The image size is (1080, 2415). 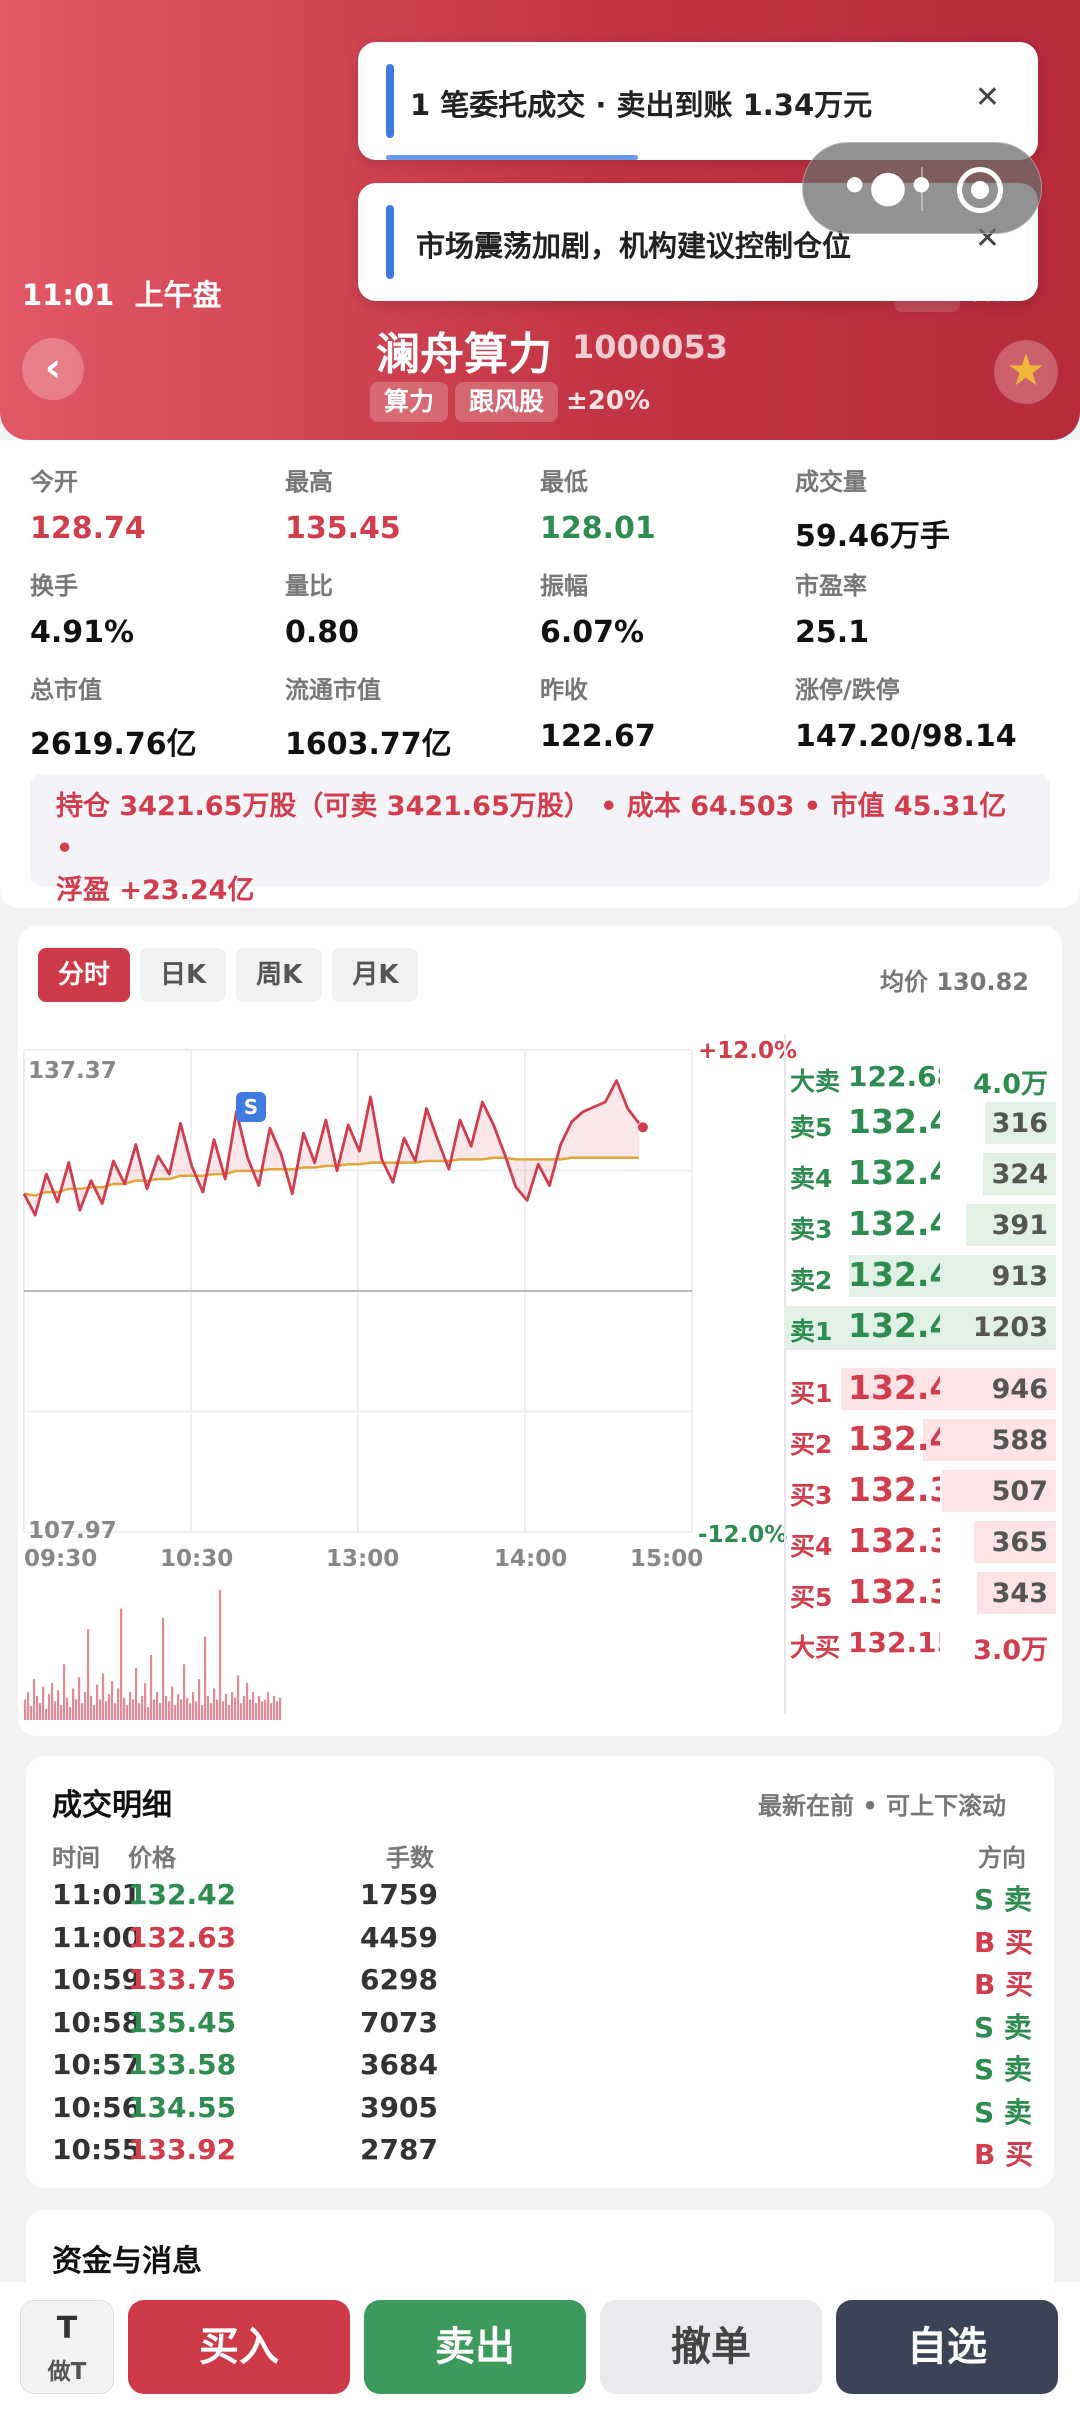 What do you see at coordinates (920, 608) in the screenshot?
I see `quote-item: 市盈率 25.1` at bounding box center [920, 608].